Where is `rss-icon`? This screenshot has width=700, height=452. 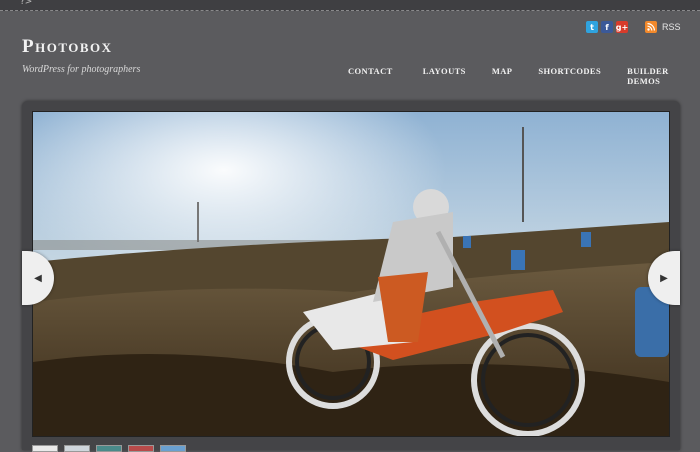
rss-icon is located at coordinates (651, 27).